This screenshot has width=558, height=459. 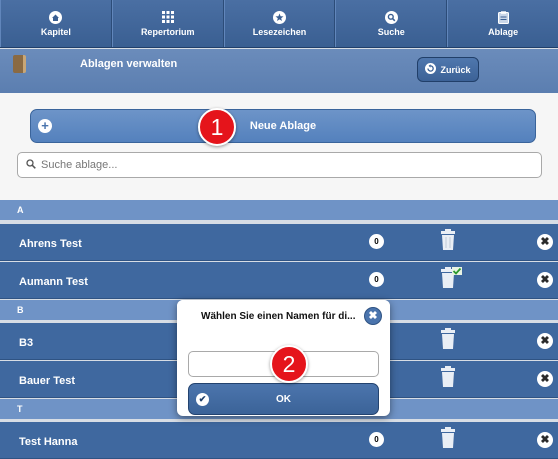 I want to click on list-item-name: Ahrens Test, so click(x=50, y=244).